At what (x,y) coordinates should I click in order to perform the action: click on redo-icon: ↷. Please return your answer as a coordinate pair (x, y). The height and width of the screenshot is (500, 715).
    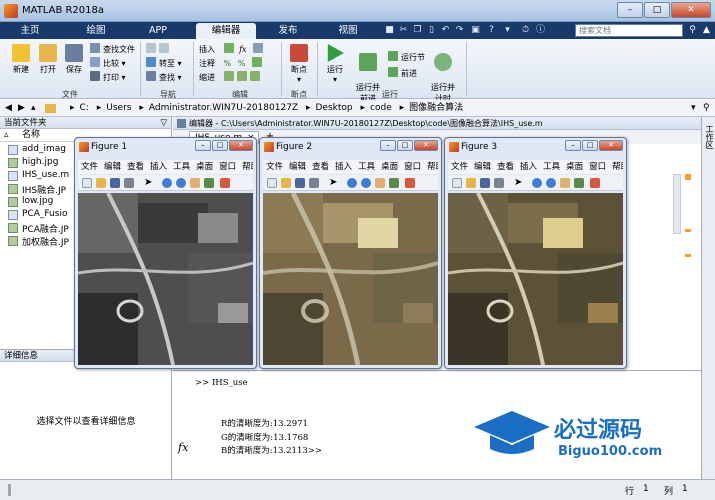
    Looking at the image, I should click on (459, 30).